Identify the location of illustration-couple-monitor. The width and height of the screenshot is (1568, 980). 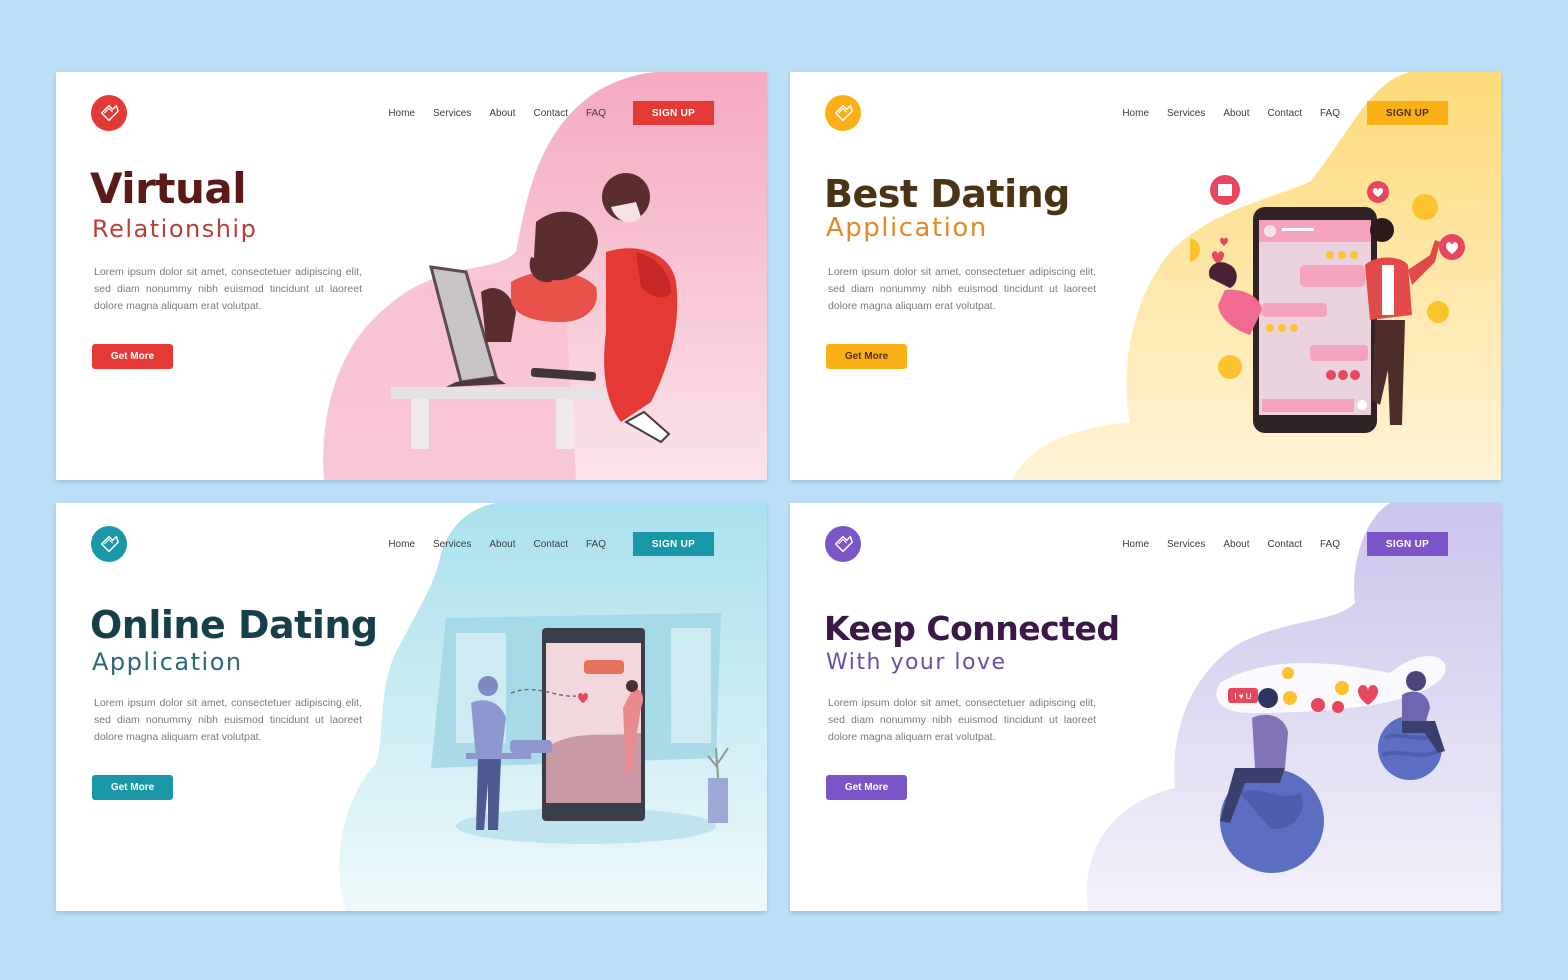
(534, 311).